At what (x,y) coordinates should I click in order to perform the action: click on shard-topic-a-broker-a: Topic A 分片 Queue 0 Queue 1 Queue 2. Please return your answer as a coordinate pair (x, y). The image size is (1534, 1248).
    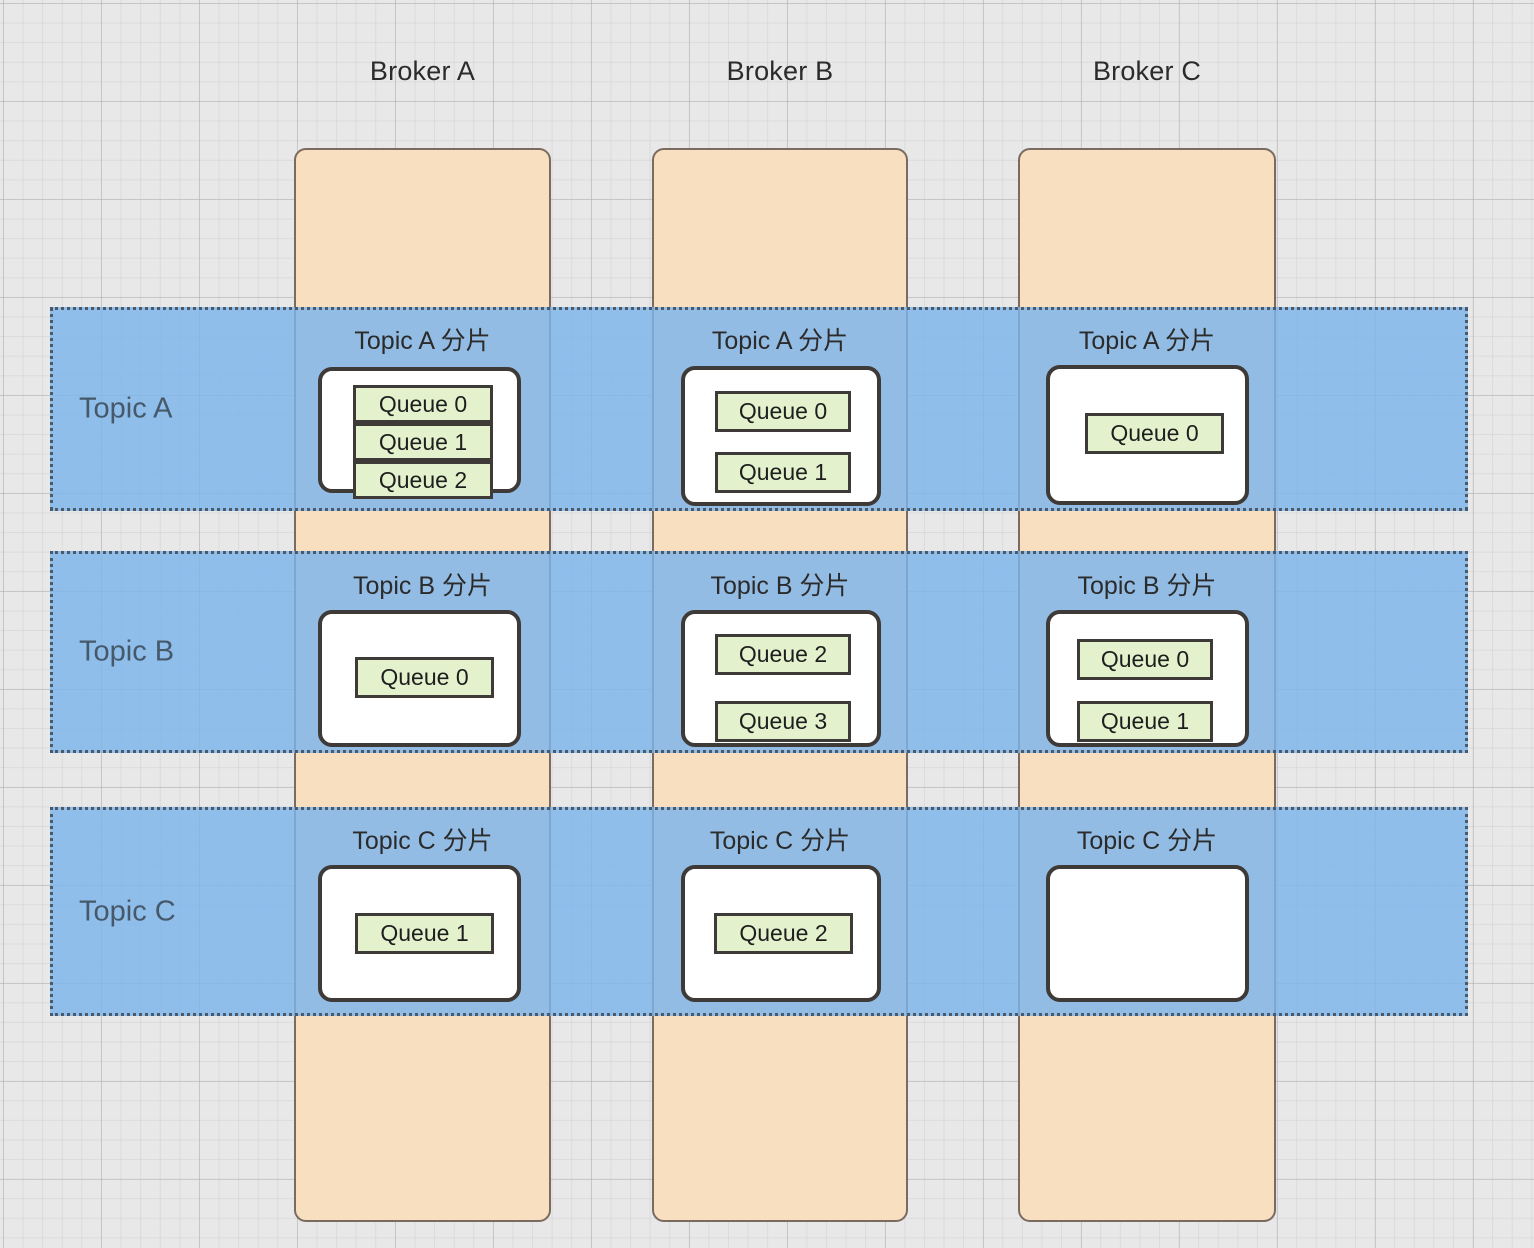
    Looking at the image, I should click on (422, 409).